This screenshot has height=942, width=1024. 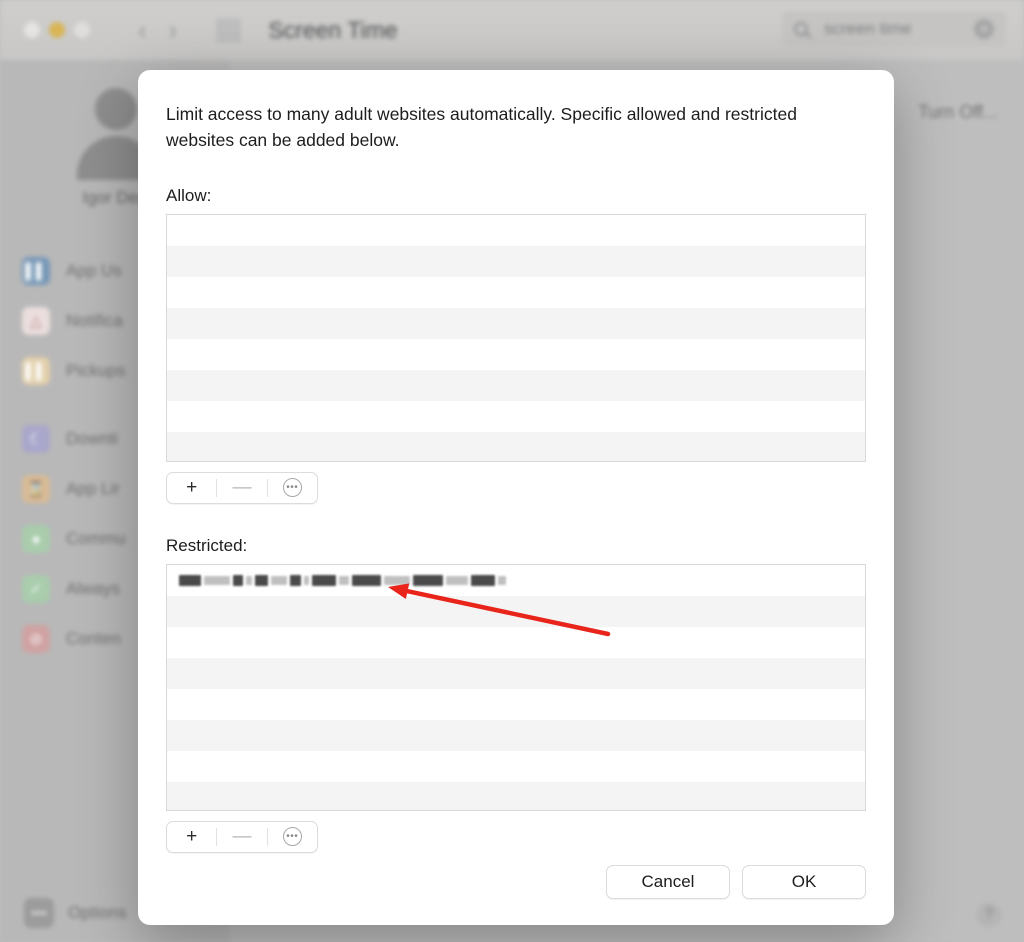 What do you see at coordinates (668, 882) in the screenshot?
I see `cancel-button: Cancel` at bounding box center [668, 882].